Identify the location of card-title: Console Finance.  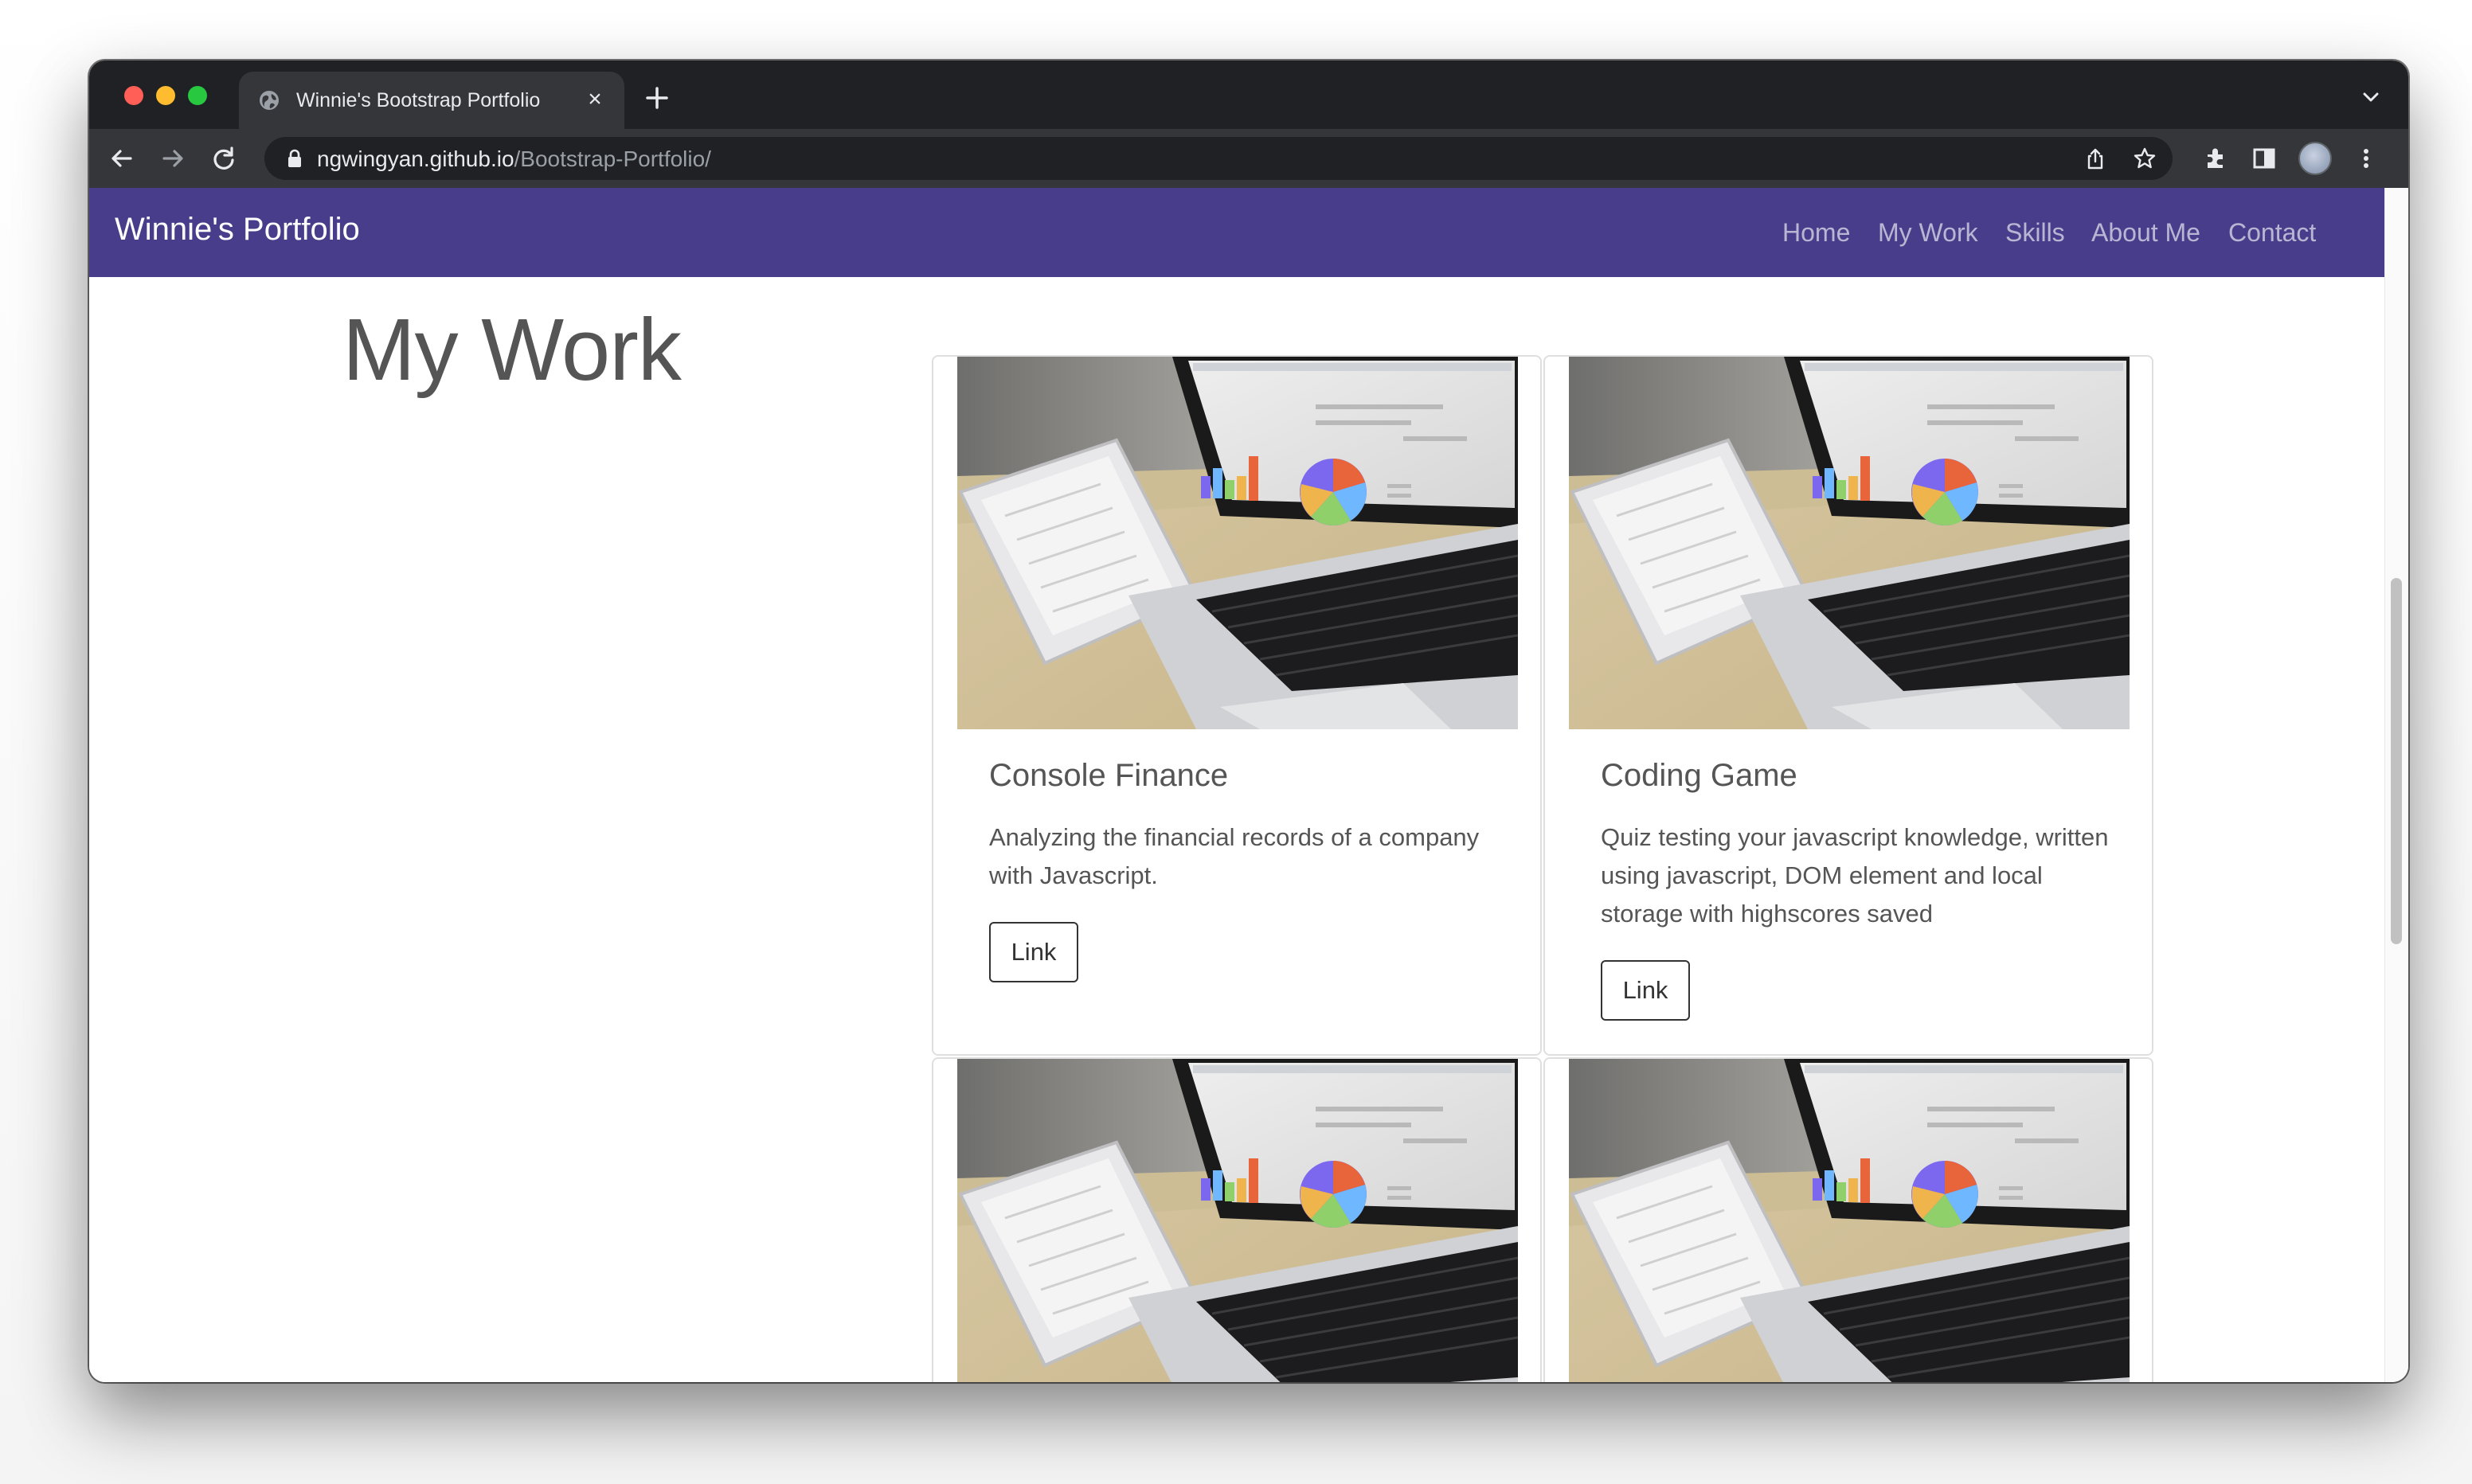
(1109, 775).